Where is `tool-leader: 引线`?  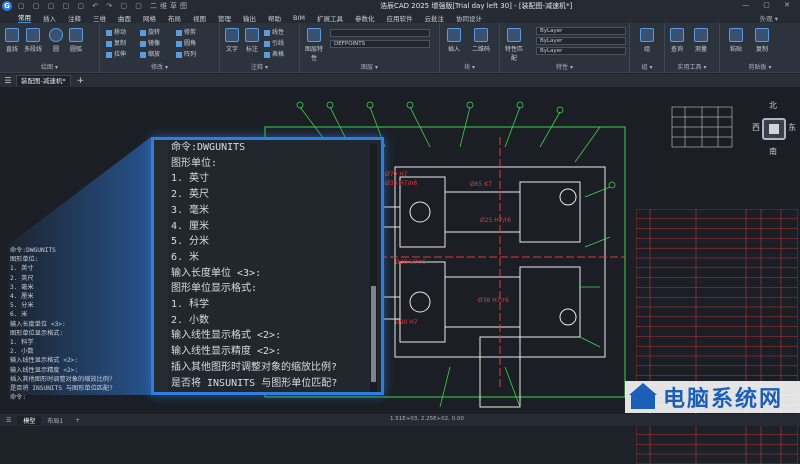 tool-leader: 引线 is located at coordinates (274, 42).